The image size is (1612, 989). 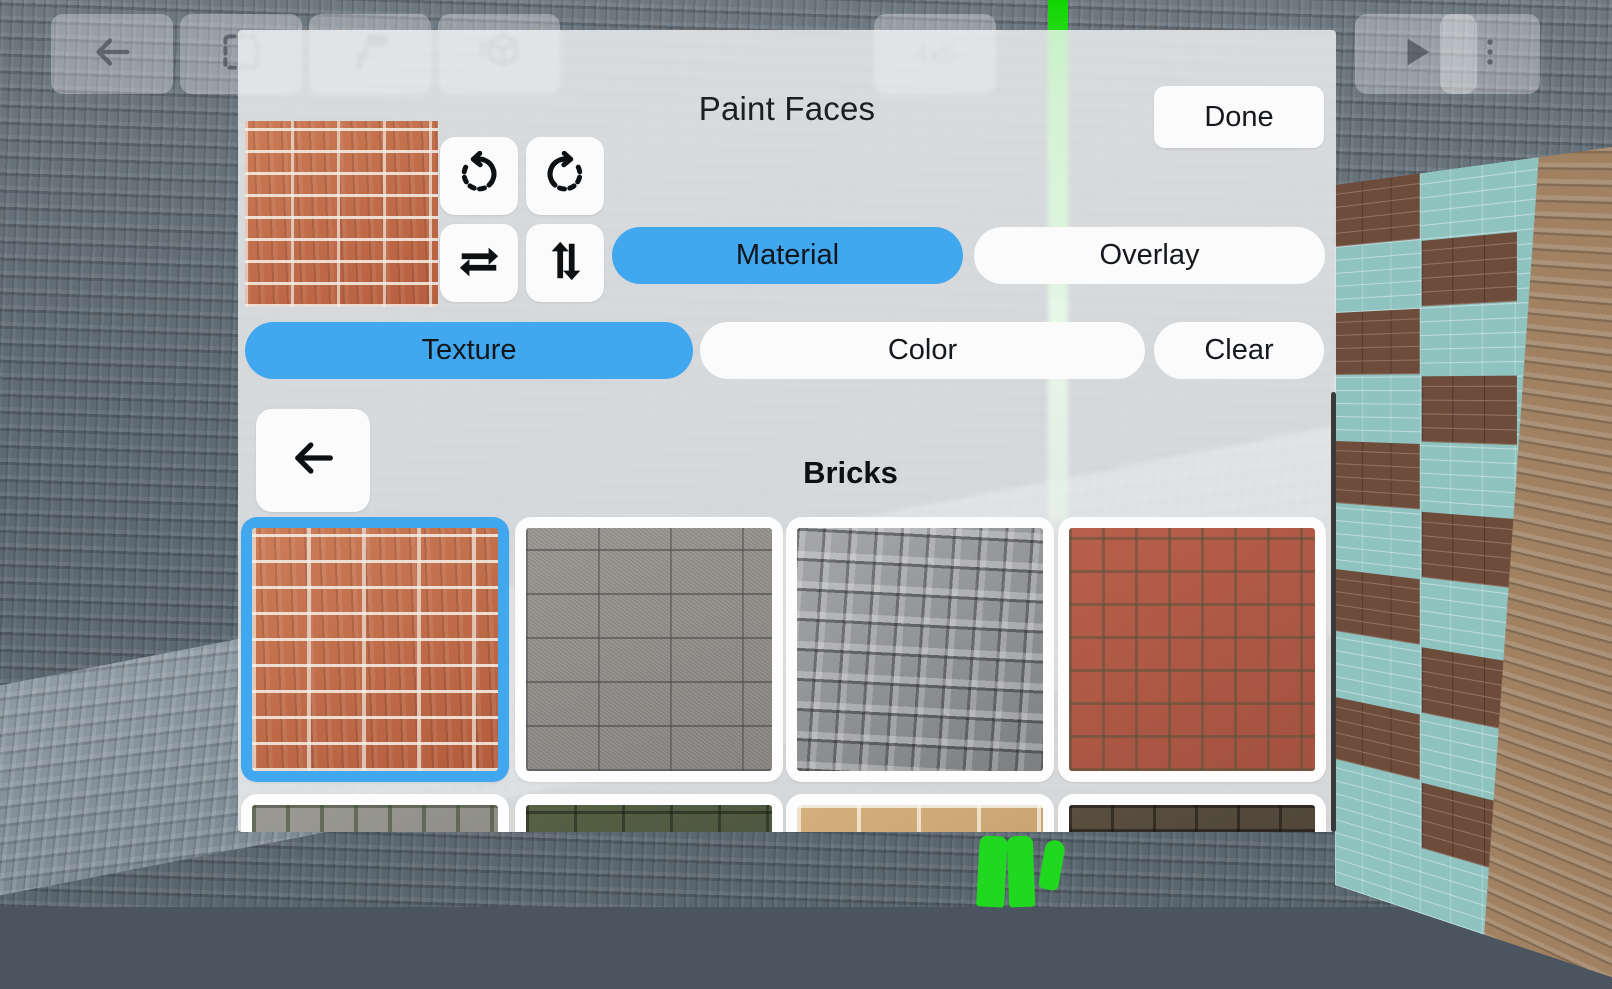 I want to click on swatch-dark-stone, so click(x=1192, y=813).